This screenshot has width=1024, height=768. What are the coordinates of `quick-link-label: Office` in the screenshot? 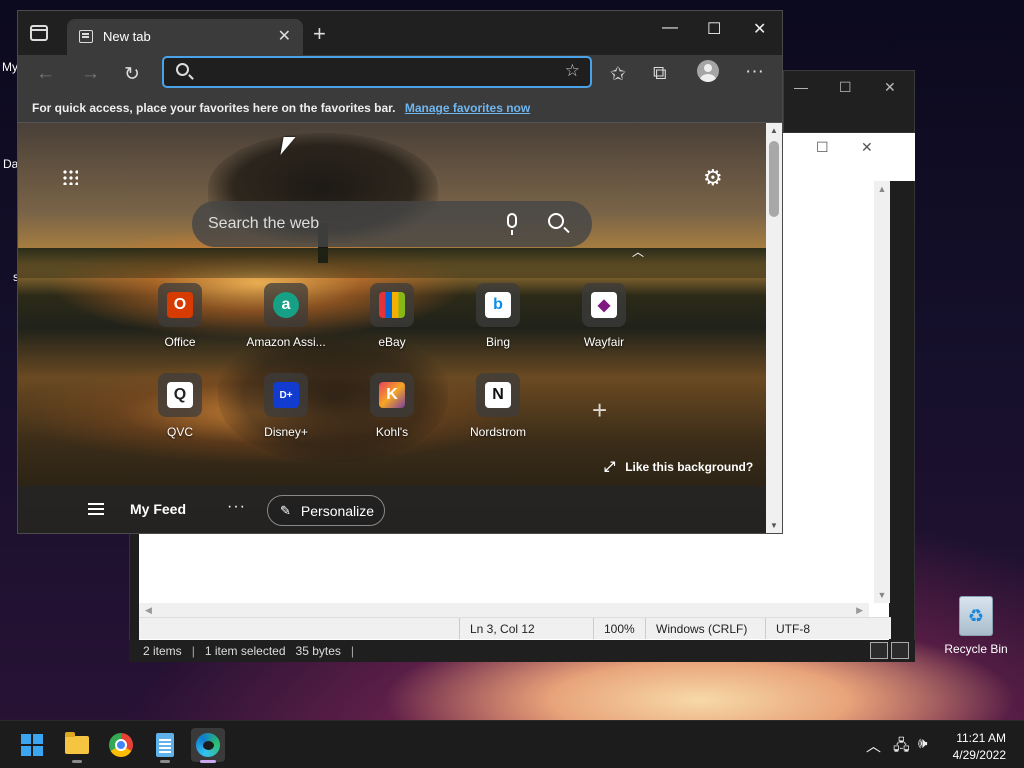 It's located at (180, 342).